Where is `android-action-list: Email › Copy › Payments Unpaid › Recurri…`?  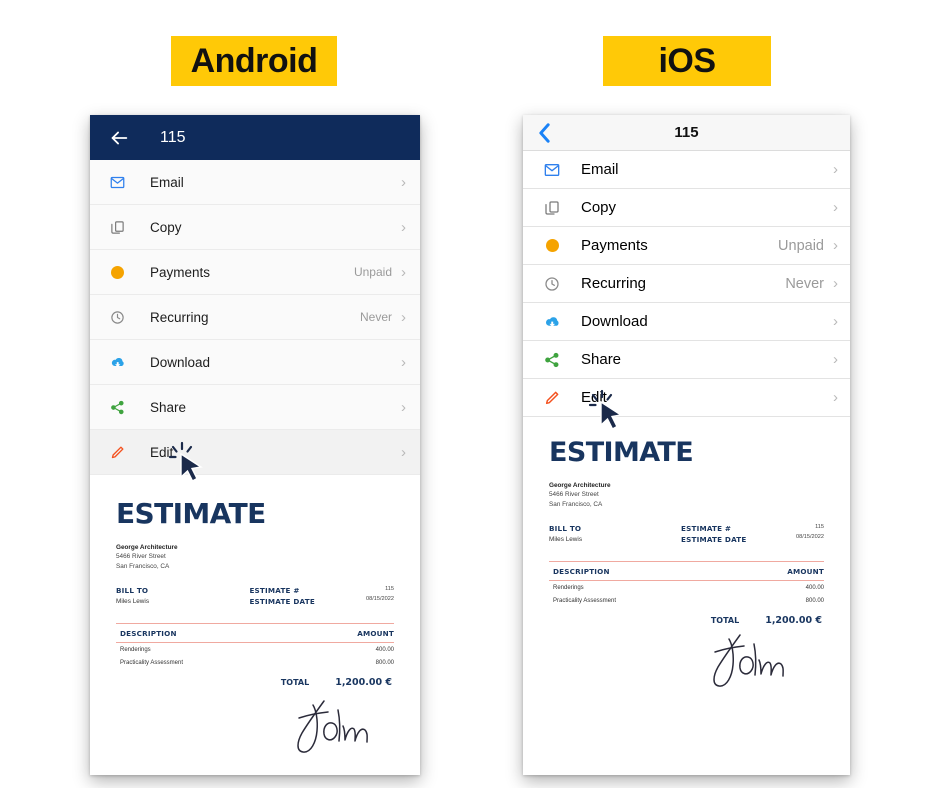 android-action-list: Email › Copy › Payments Unpaid › Recurri… is located at coordinates (255, 317).